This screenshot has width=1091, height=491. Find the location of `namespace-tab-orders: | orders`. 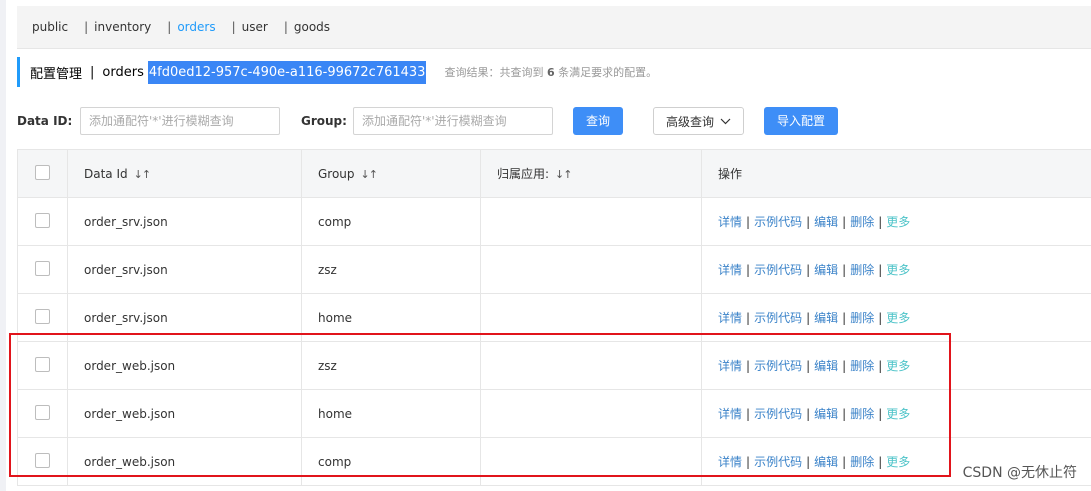

namespace-tab-orders: | orders is located at coordinates (191, 27).